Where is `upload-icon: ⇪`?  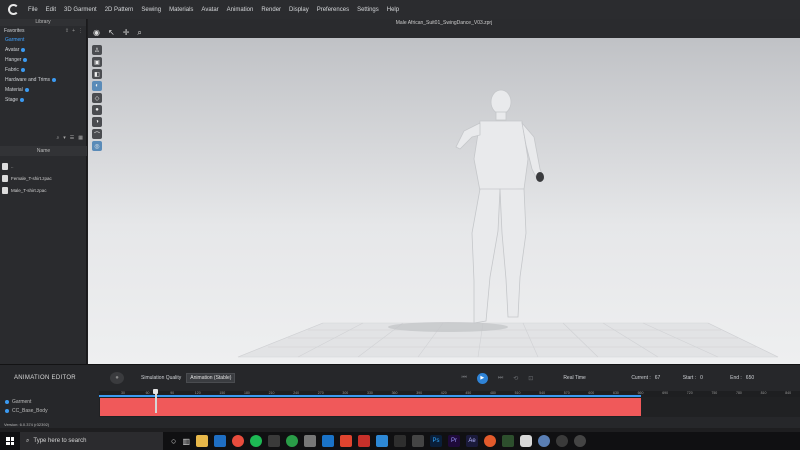 upload-icon: ⇪ is located at coordinates (67, 31).